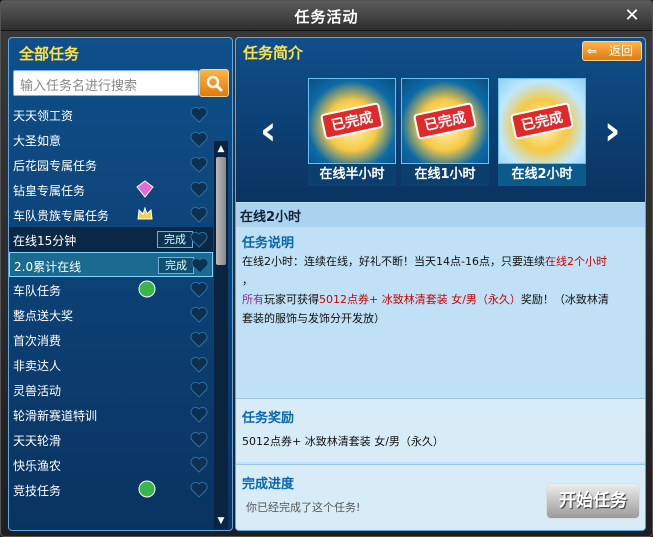  What do you see at coordinates (440, 497) in the screenshot?
I see `progress-section: 完成进度 你已经完成了这个任务! 开始任务` at bounding box center [440, 497].